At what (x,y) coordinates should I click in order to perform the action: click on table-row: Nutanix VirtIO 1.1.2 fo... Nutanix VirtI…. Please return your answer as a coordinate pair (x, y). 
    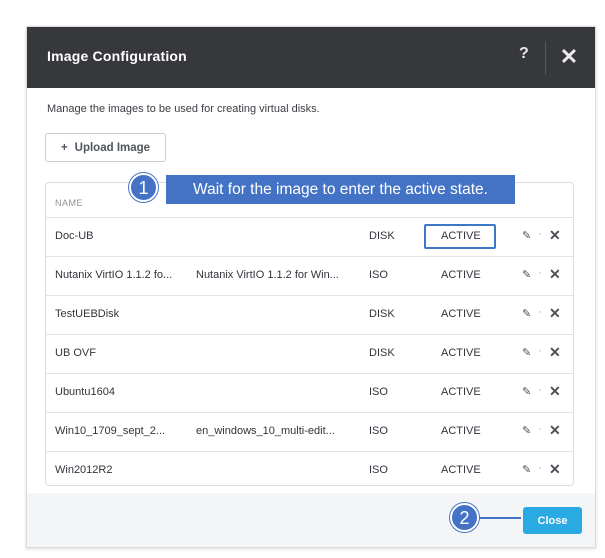
    Looking at the image, I should click on (309, 276).